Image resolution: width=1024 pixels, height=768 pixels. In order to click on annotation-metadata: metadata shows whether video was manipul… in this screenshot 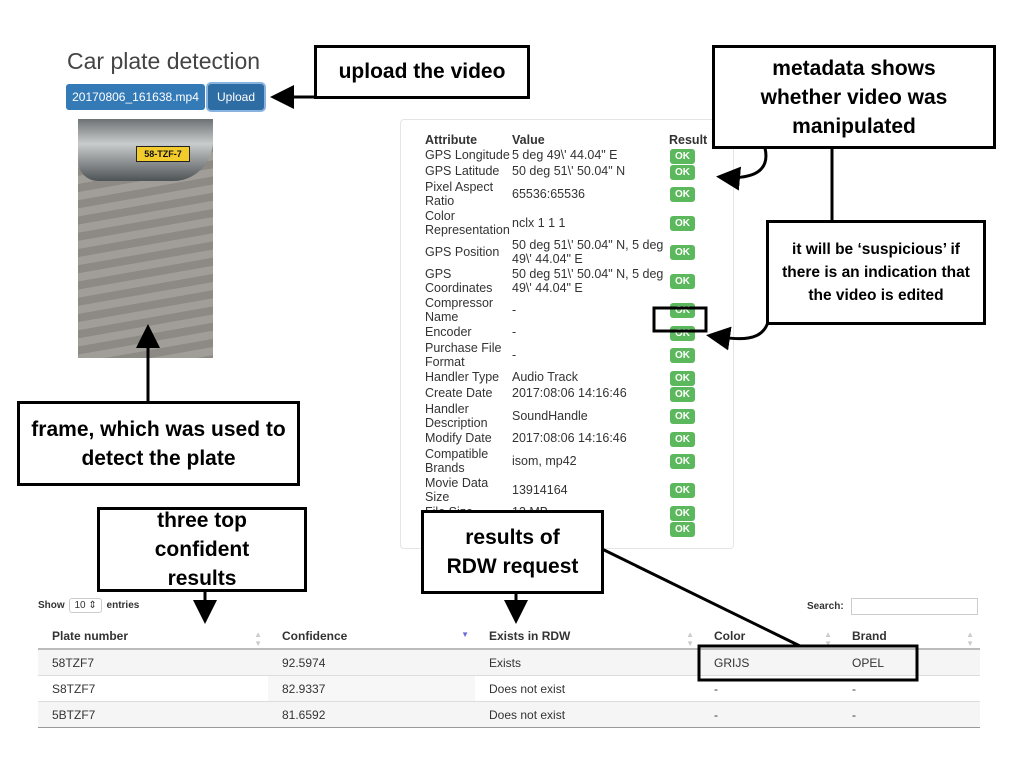, I will do `click(854, 97)`.